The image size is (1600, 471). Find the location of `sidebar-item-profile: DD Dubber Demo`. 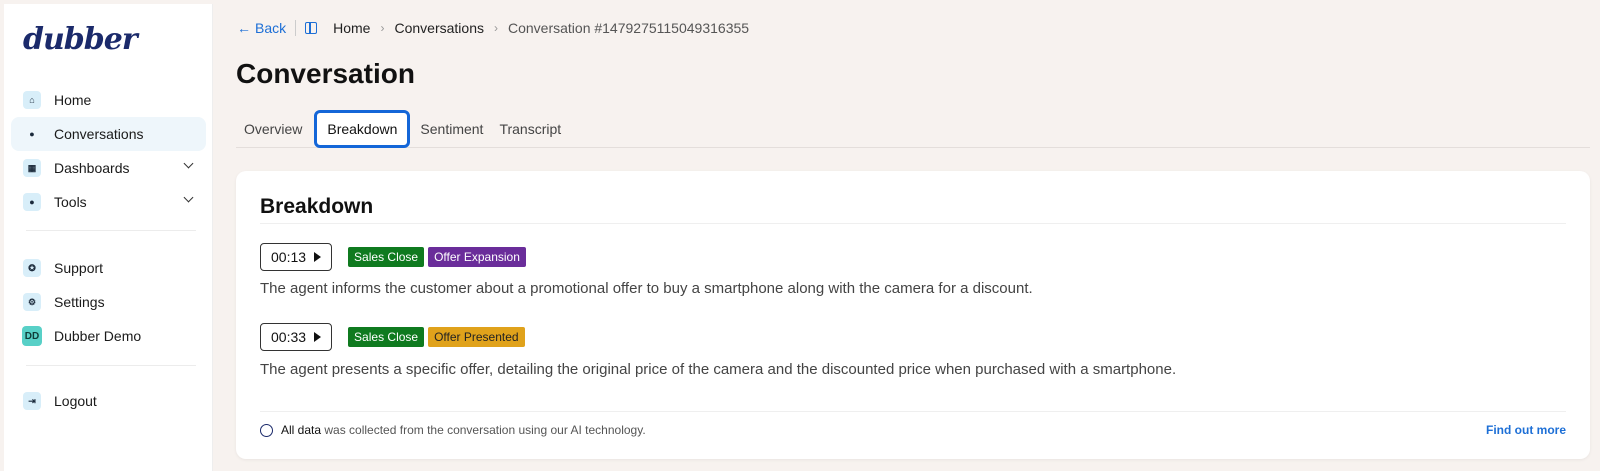

sidebar-item-profile: DD Dubber Demo is located at coordinates (108, 336).